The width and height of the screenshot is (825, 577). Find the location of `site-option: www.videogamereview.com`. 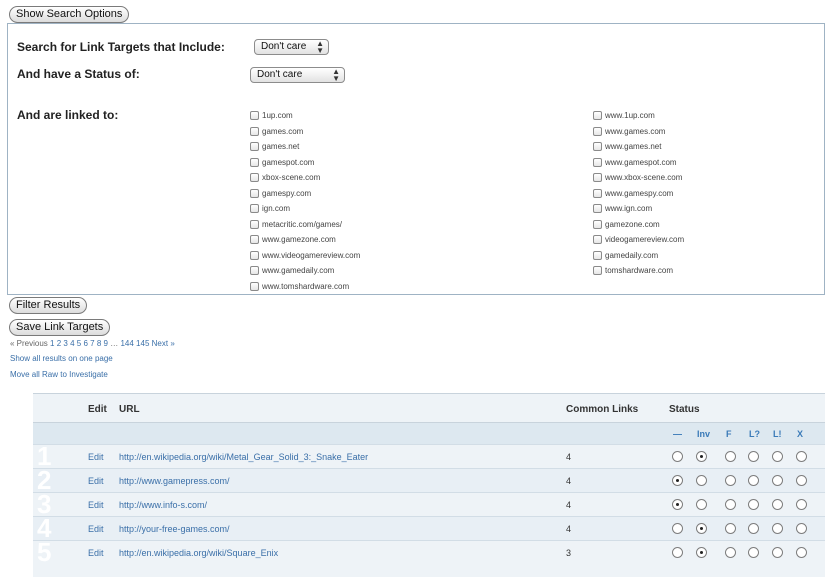

site-option: www.videogamereview.com is located at coordinates (305, 256).